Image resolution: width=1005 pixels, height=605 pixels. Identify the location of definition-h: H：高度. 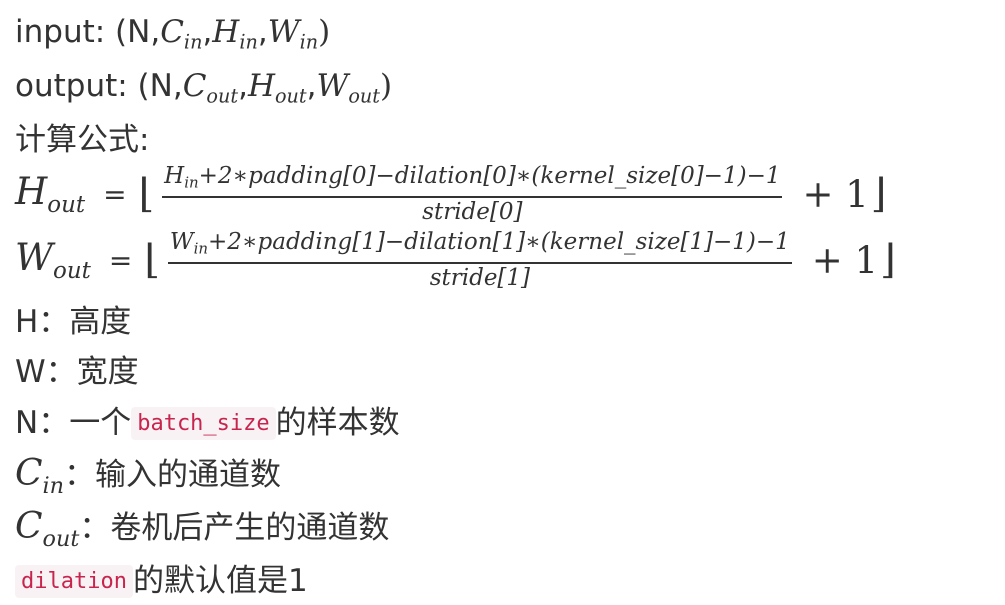
(73, 322).